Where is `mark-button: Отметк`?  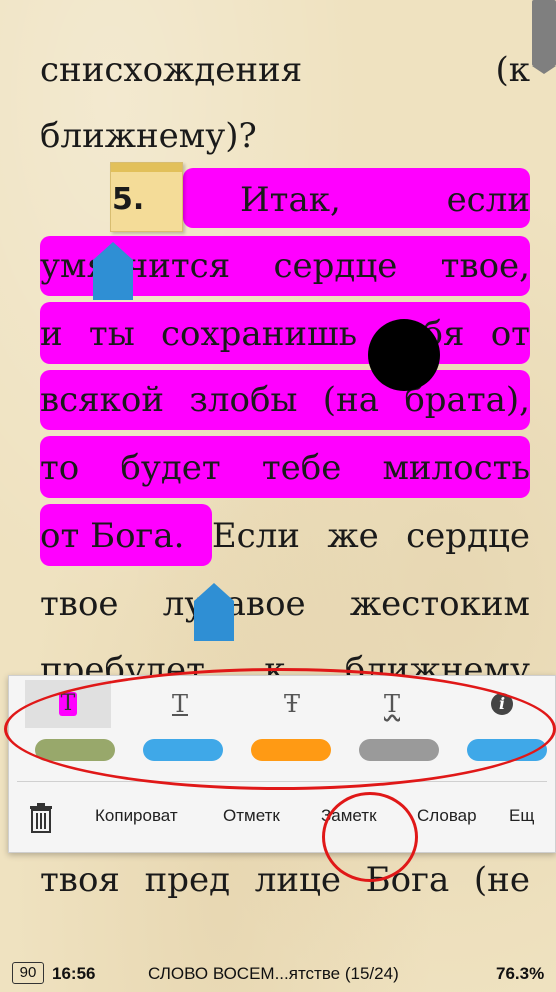
mark-button: Отметк is located at coordinates (264, 816).